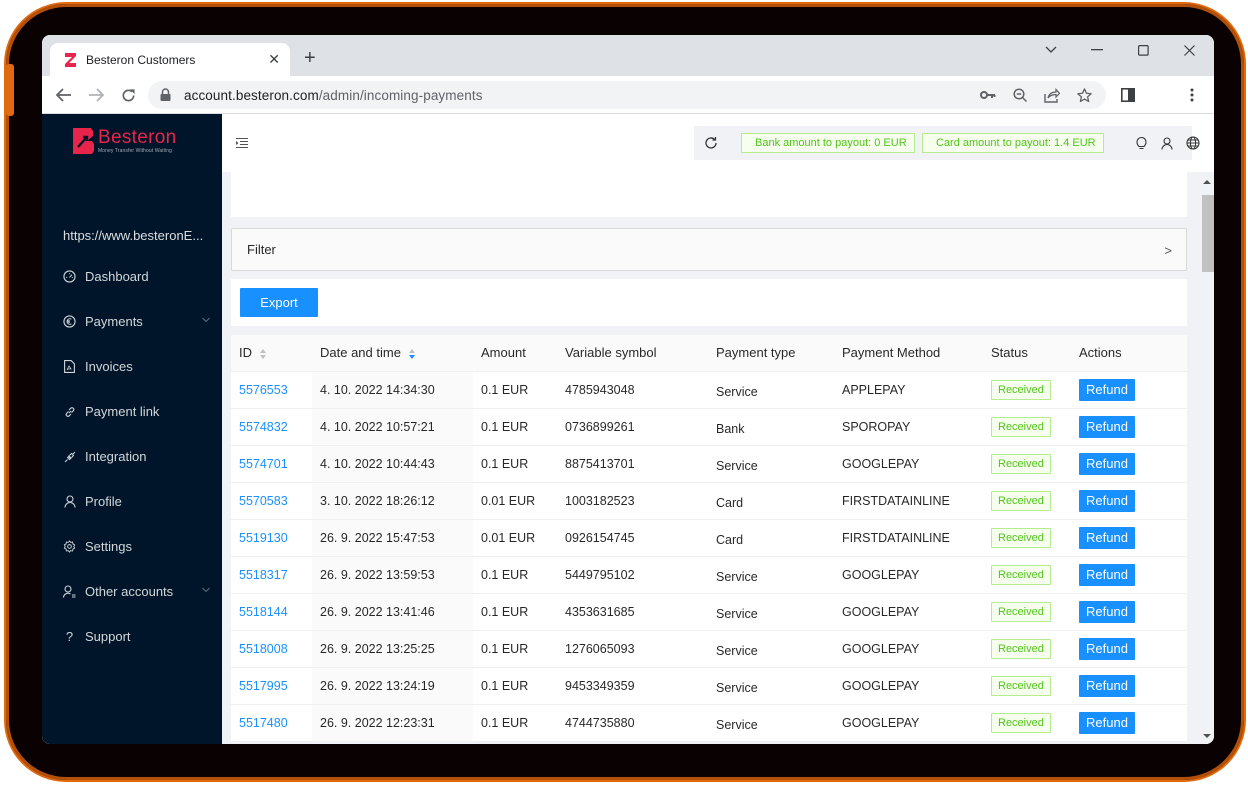 The height and width of the screenshot is (787, 1248). I want to click on refresh-icon, so click(711, 143).